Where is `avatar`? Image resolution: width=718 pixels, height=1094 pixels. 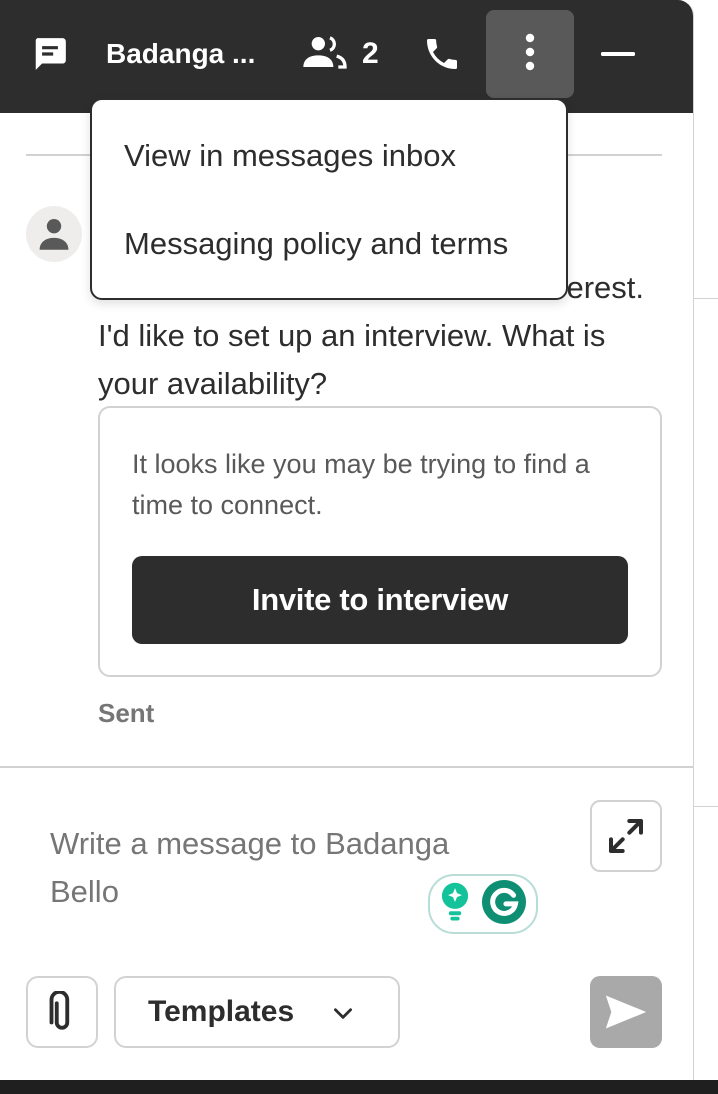
avatar is located at coordinates (54, 234).